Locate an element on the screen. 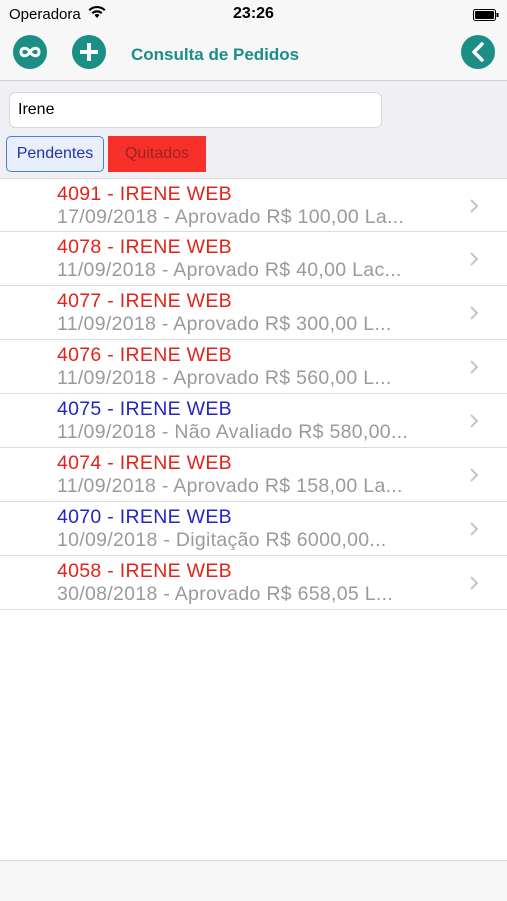  battery-icon is located at coordinates (486, 14).